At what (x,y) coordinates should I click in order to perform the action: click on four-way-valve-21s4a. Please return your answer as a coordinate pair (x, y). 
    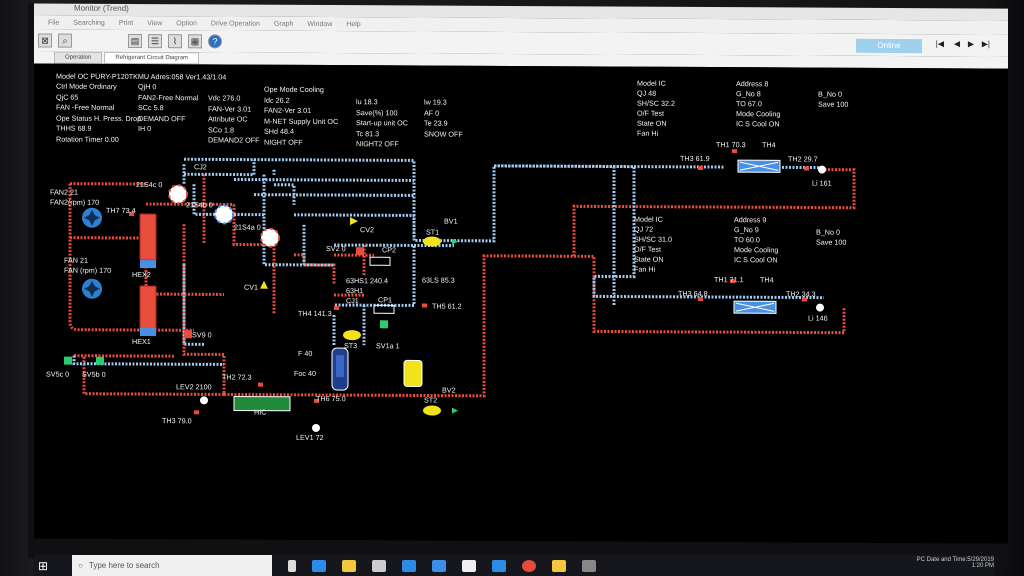
    Looking at the image, I should click on (270, 237).